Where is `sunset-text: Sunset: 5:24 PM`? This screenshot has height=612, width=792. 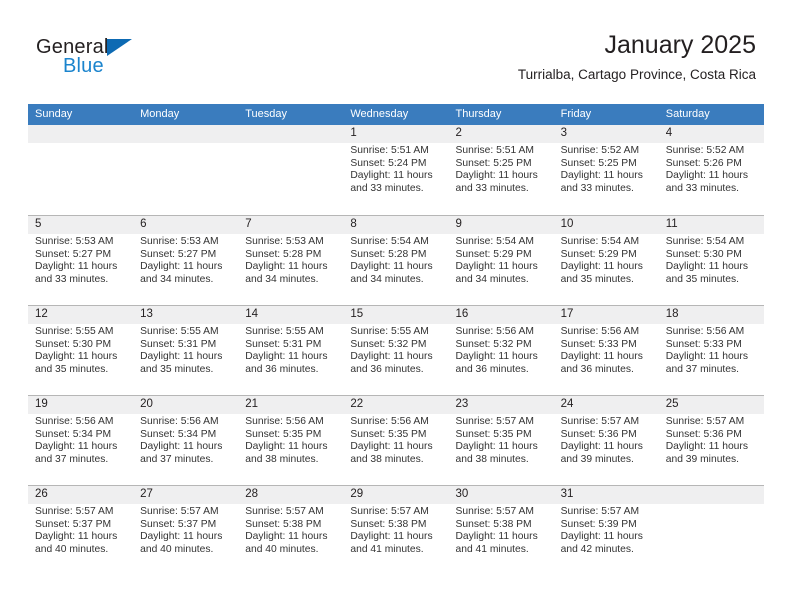
sunset-text: Sunset: 5:24 PM is located at coordinates (388, 163).